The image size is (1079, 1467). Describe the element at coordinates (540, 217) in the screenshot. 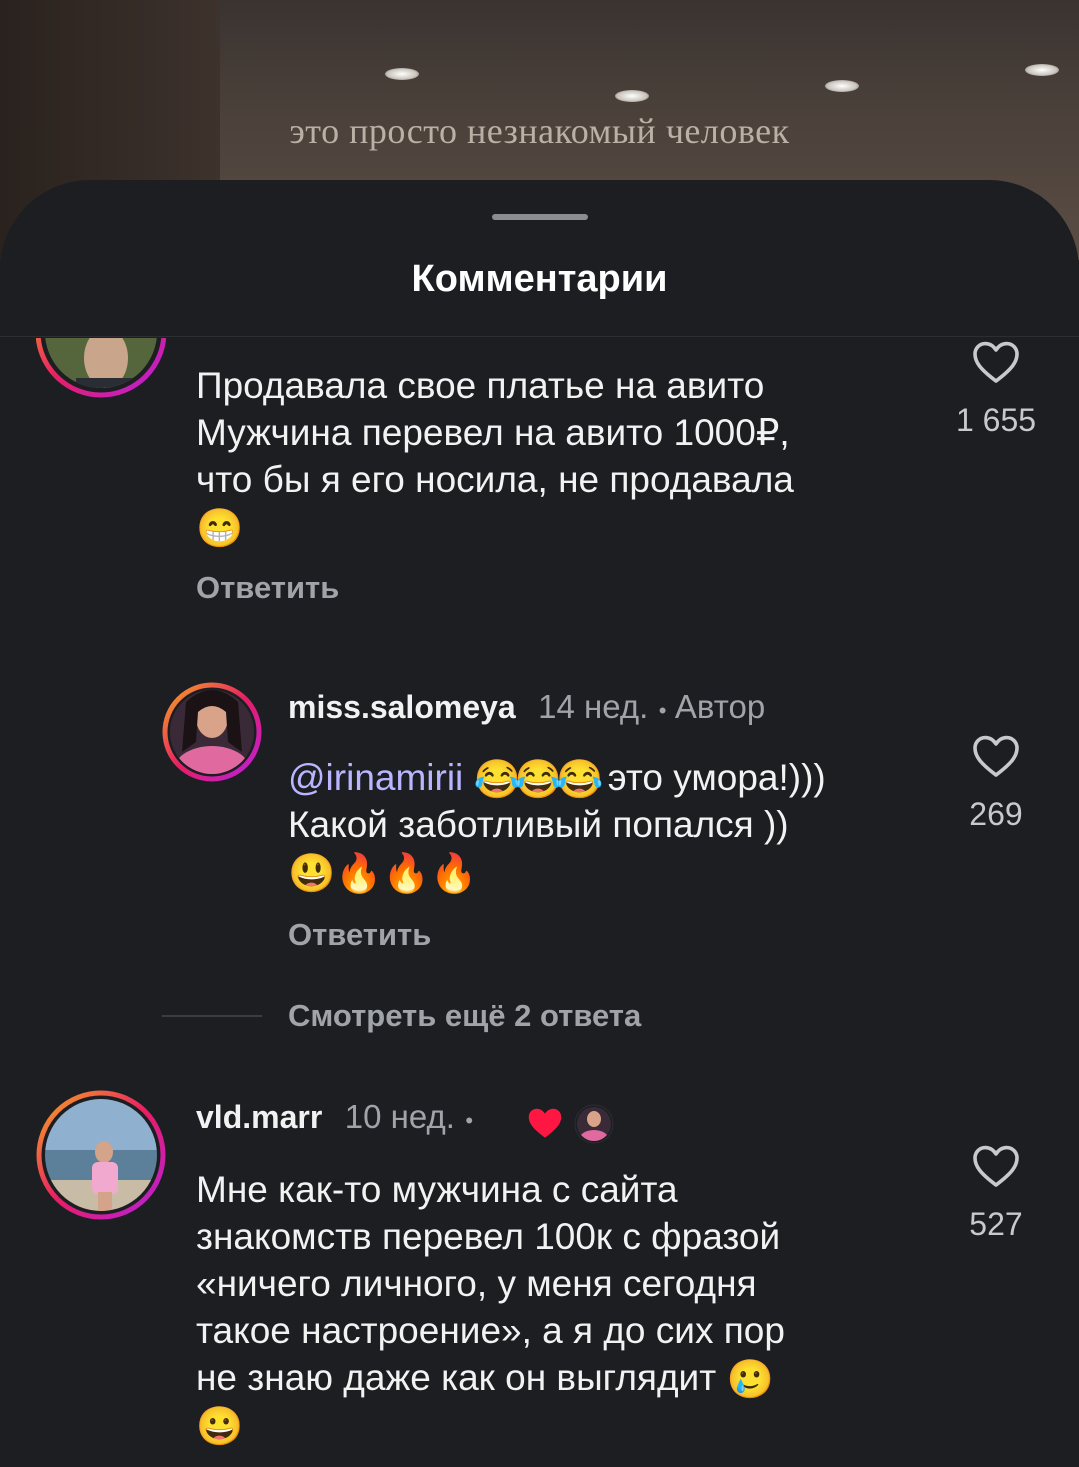

I see `drag-handle-icon` at that location.